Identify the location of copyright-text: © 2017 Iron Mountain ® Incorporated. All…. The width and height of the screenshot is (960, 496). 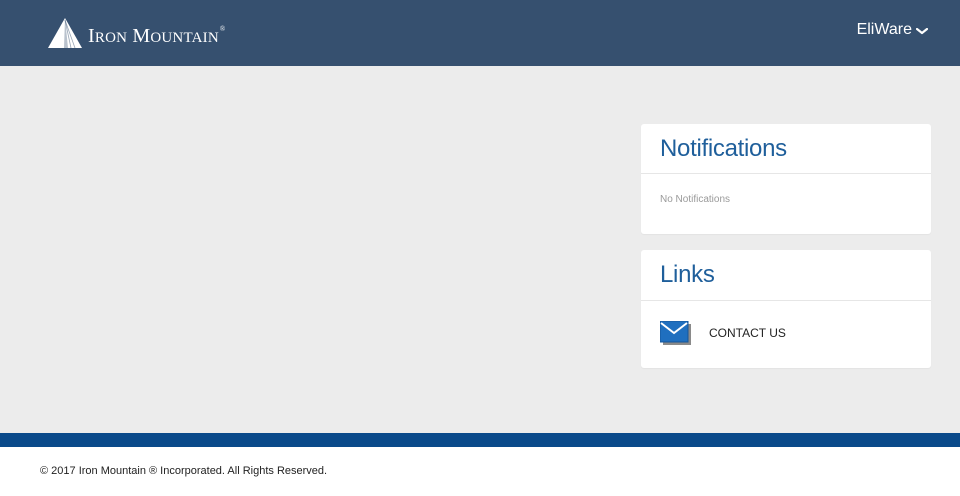
(184, 471).